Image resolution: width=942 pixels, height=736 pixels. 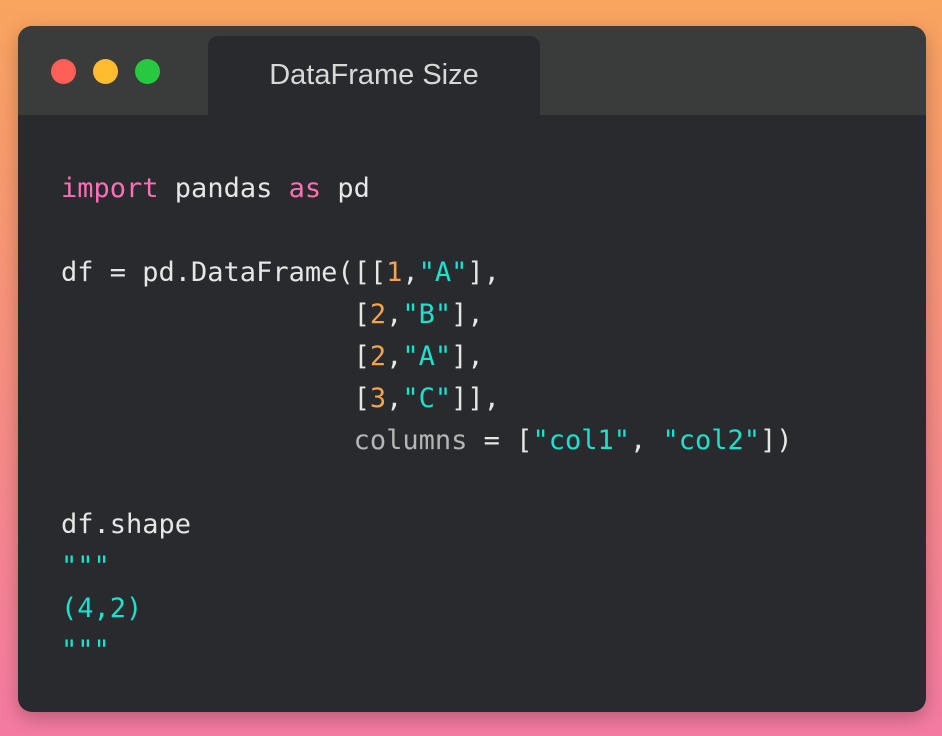 What do you see at coordinates (147, 71) in the screenshot?
I see `maximize-button` at bounding box center [147, 71].